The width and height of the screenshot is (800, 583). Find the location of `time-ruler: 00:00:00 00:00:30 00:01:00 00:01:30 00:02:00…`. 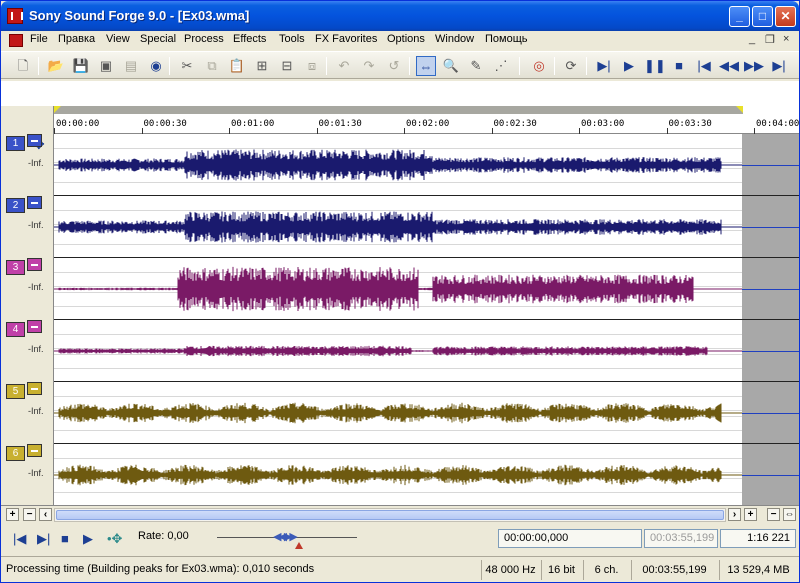

time-ruler: 00:00:00 00:00:30 00:01:00 00:01:30 00:02:00… is located at coordinates (426, 124).